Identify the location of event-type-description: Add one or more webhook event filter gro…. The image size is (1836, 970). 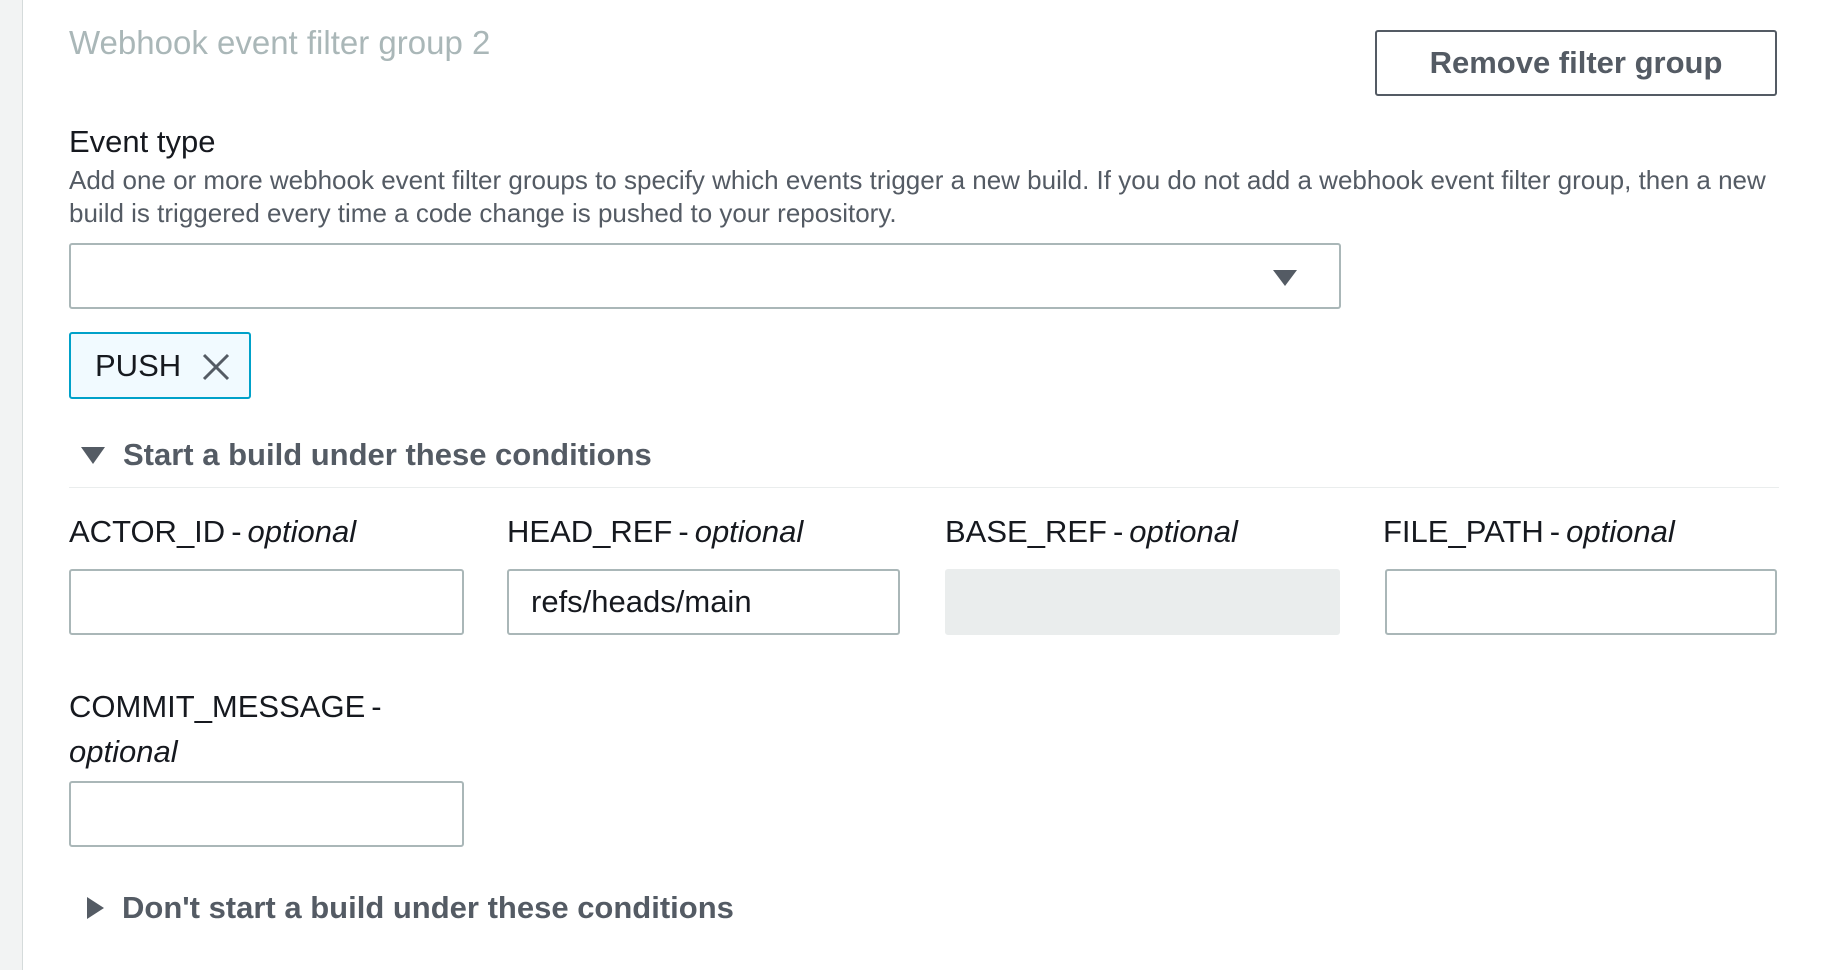
(917, 196).